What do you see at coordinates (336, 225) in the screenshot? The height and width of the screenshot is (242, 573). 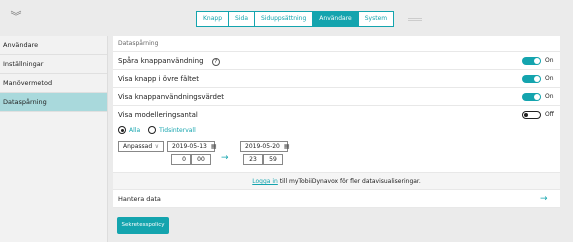 I see `privacy-section: Sekretesspolicy` at bounding box center [336, 225].